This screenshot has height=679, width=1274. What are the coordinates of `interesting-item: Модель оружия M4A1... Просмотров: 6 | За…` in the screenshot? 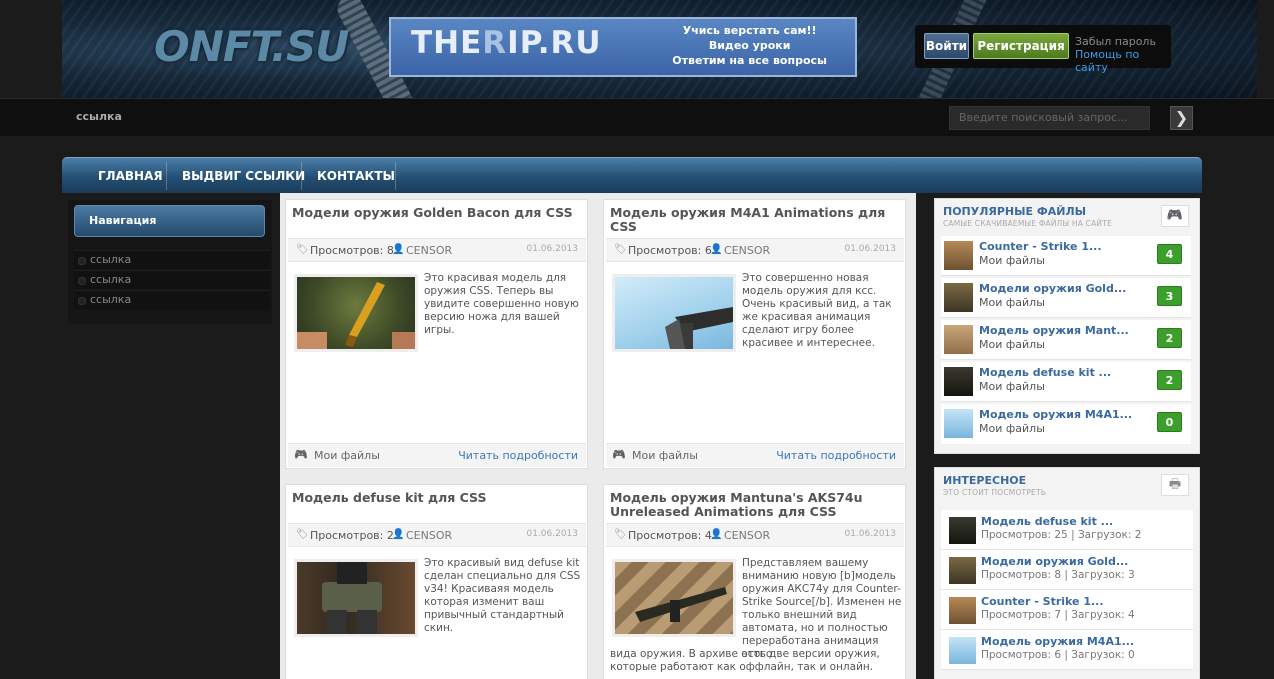 It's located at (1067, 650).